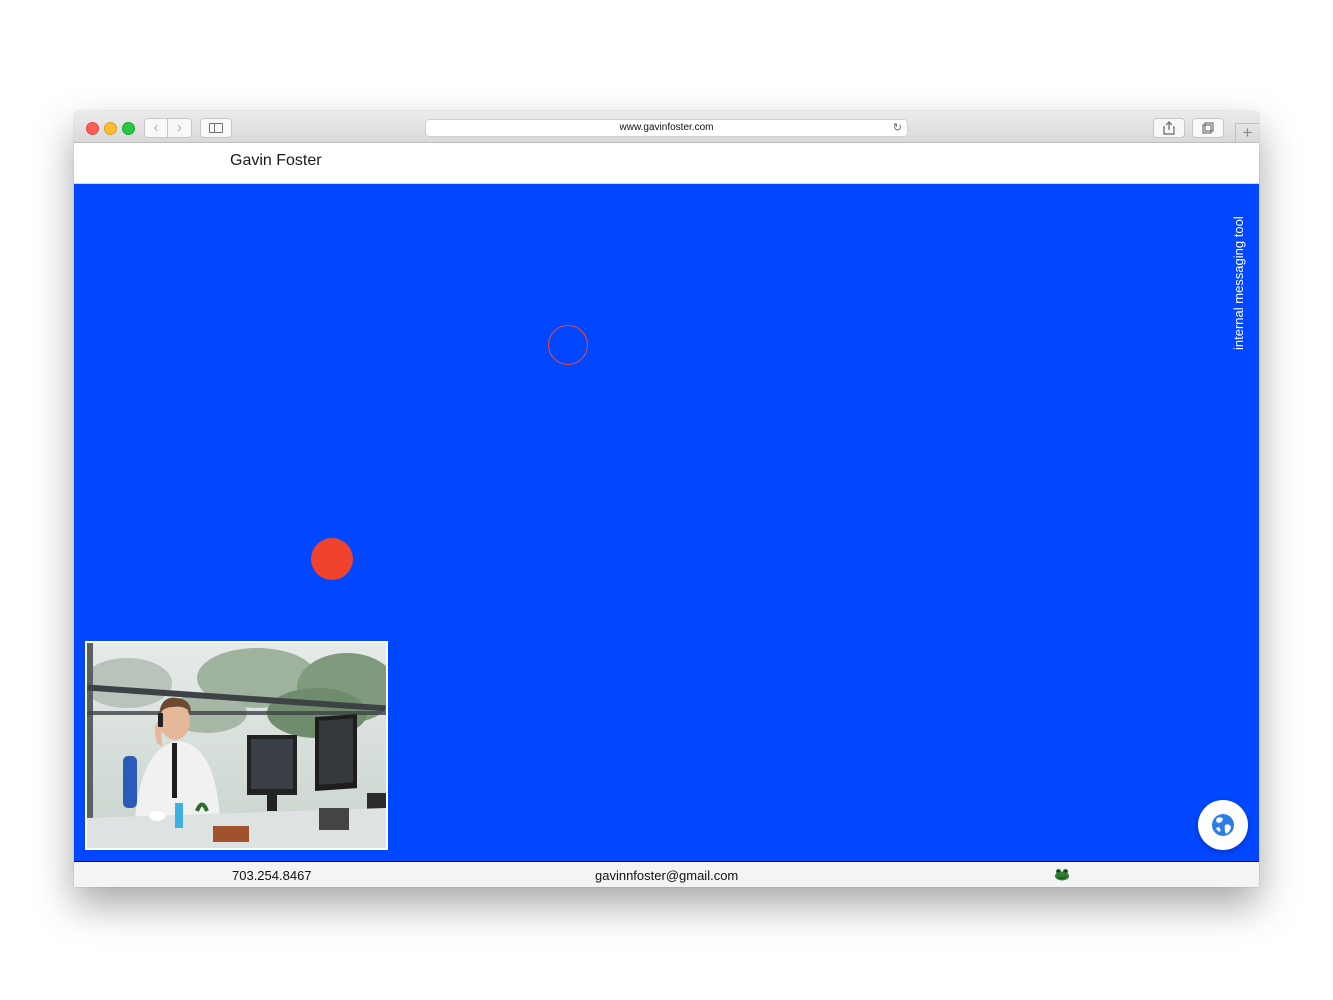  I want to click on man-on-phone-image, so click(236, 745).